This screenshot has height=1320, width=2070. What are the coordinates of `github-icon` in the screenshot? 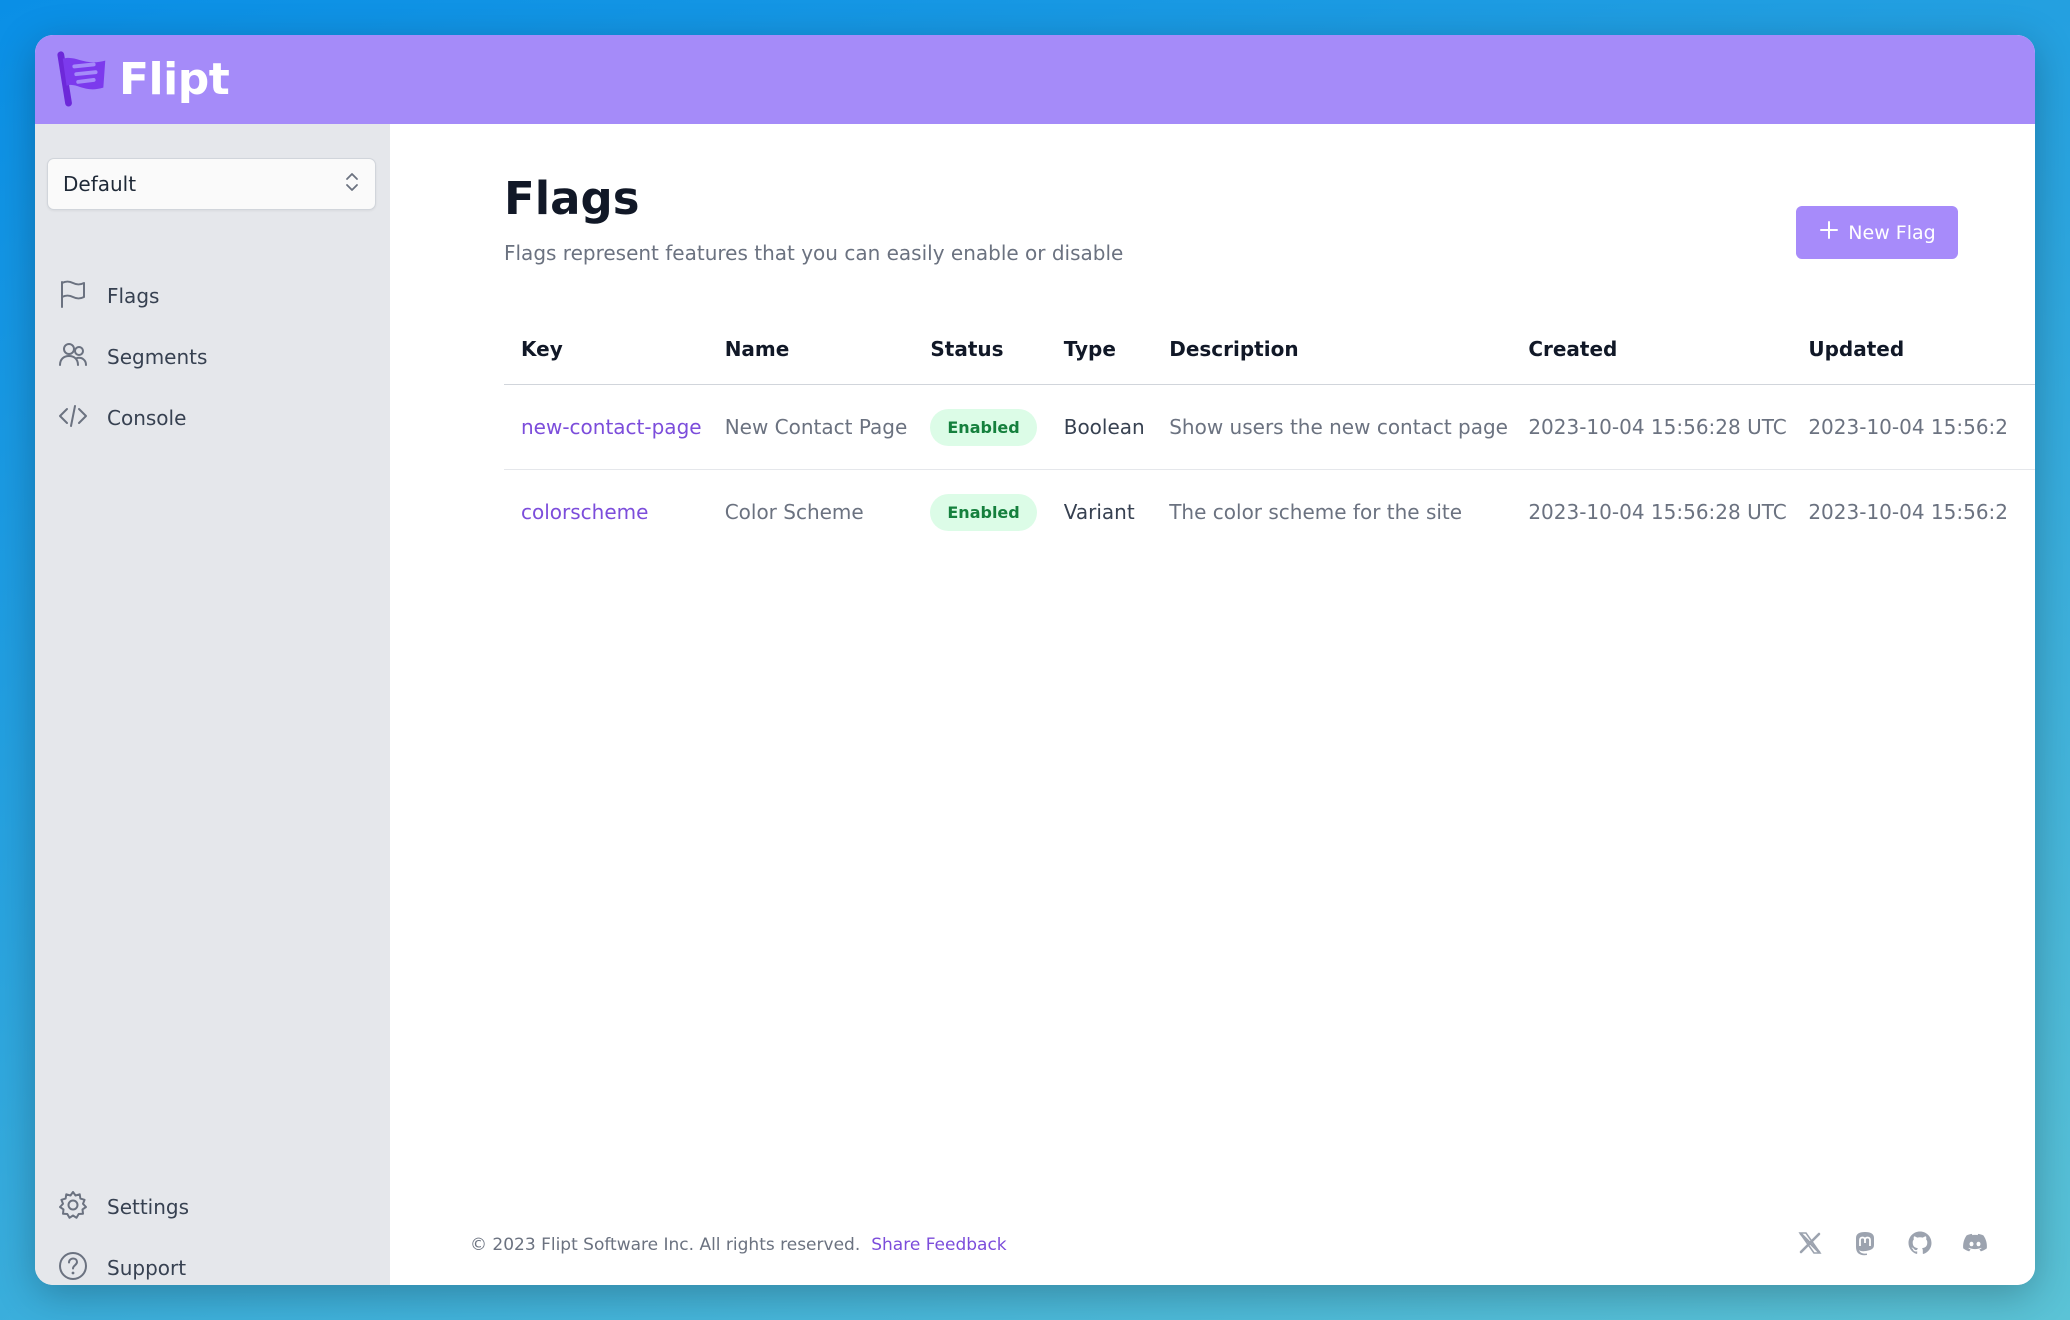 It's located at (1920, 1243).